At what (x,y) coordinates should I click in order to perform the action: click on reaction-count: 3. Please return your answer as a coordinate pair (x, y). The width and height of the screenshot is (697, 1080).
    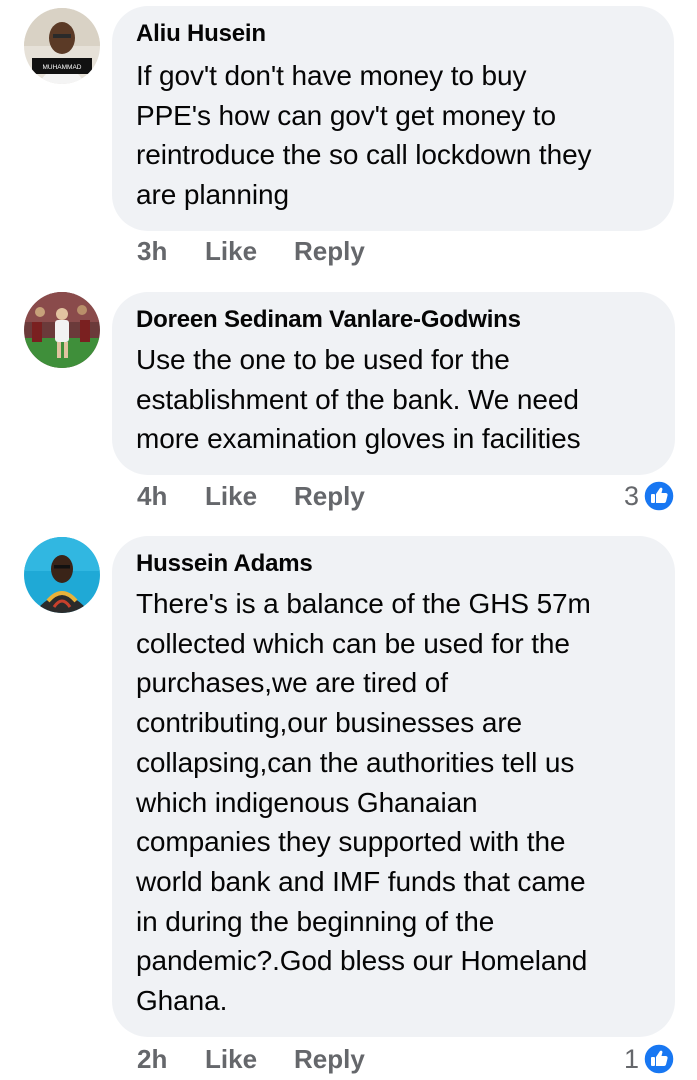
    Looking at the image, I should click on (631, 495).